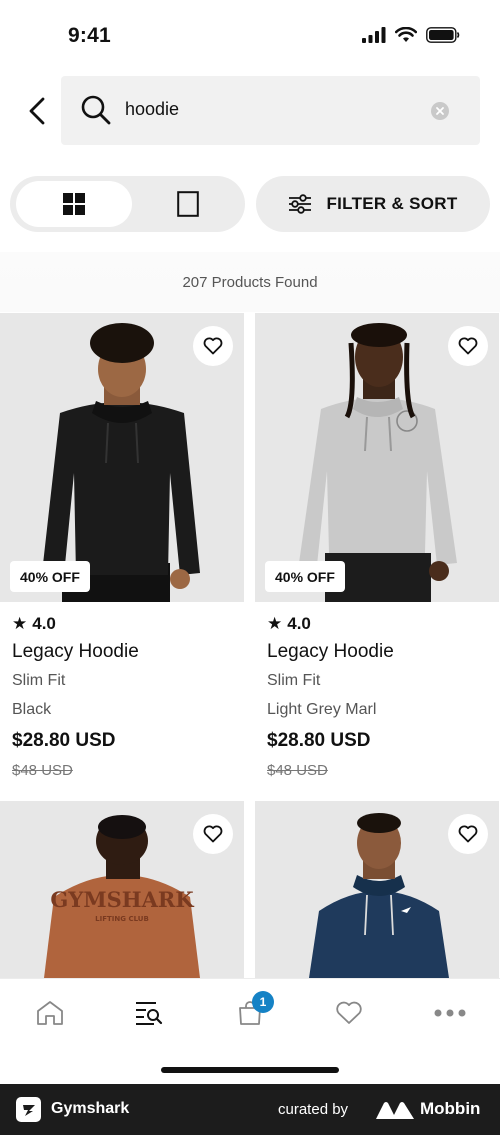 The height and width of the screenshot is (1135, 500). Describe the element at coordinates (96, 110) in the screenshot. I see `search-icon` at that location.